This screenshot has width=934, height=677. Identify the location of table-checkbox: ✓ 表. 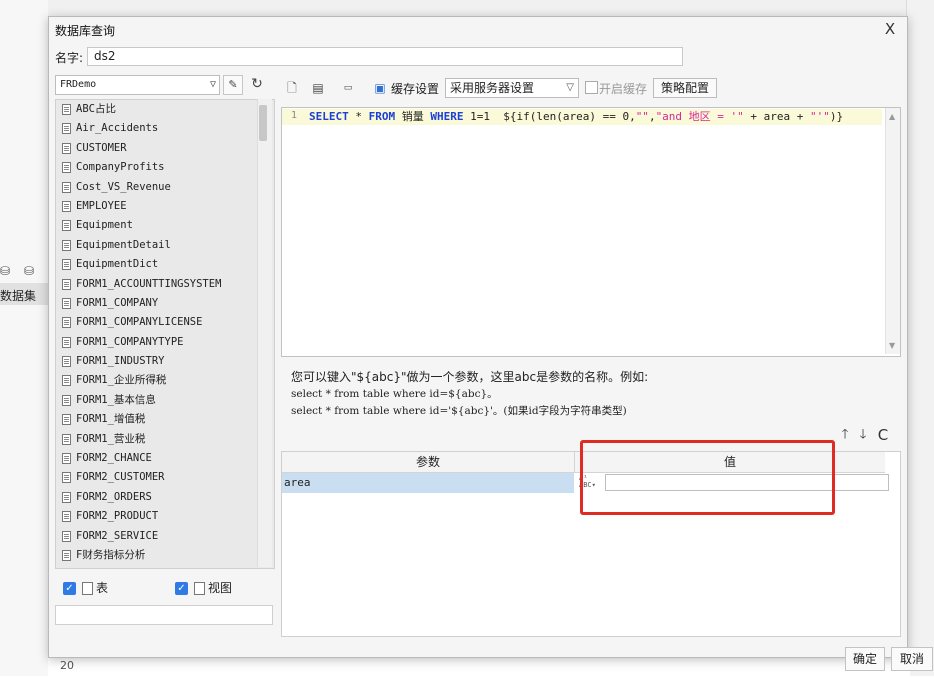
(85, 587).